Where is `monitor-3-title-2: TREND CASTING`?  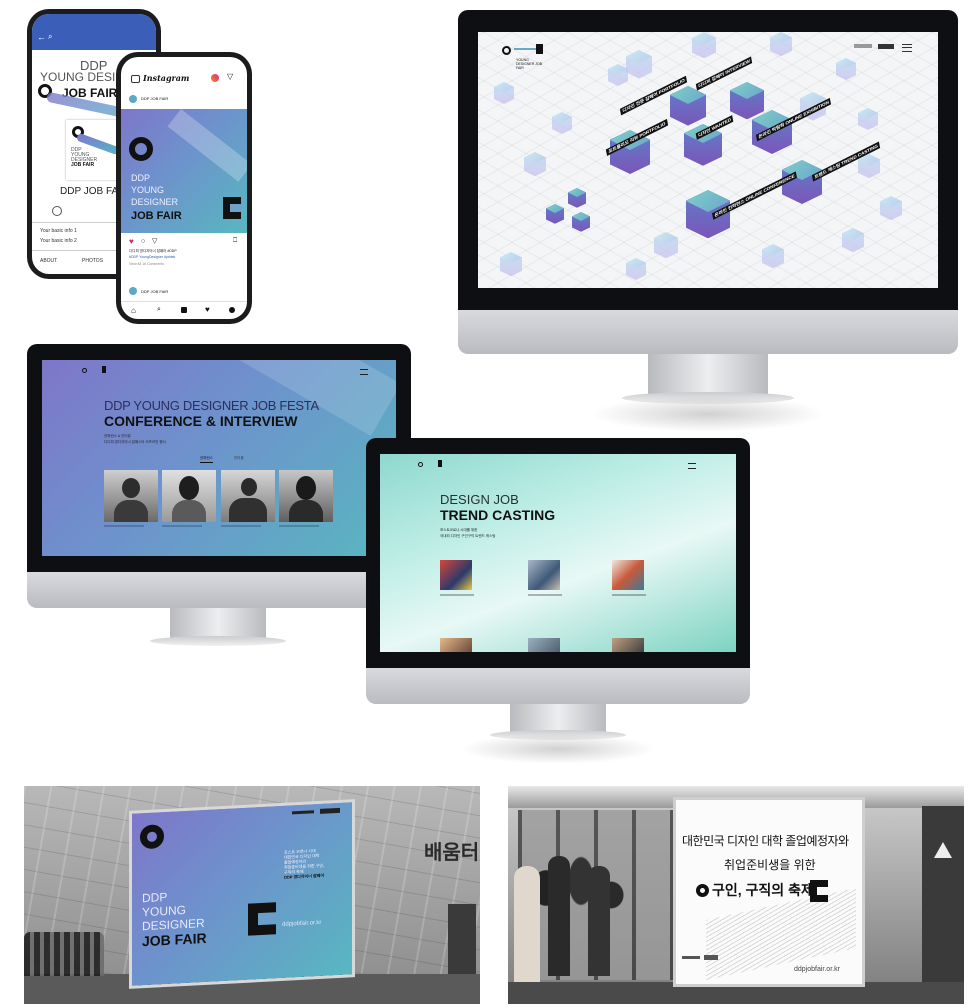 monitor-3-title-2: TREND CASTING is located at coordinates (498, 515).